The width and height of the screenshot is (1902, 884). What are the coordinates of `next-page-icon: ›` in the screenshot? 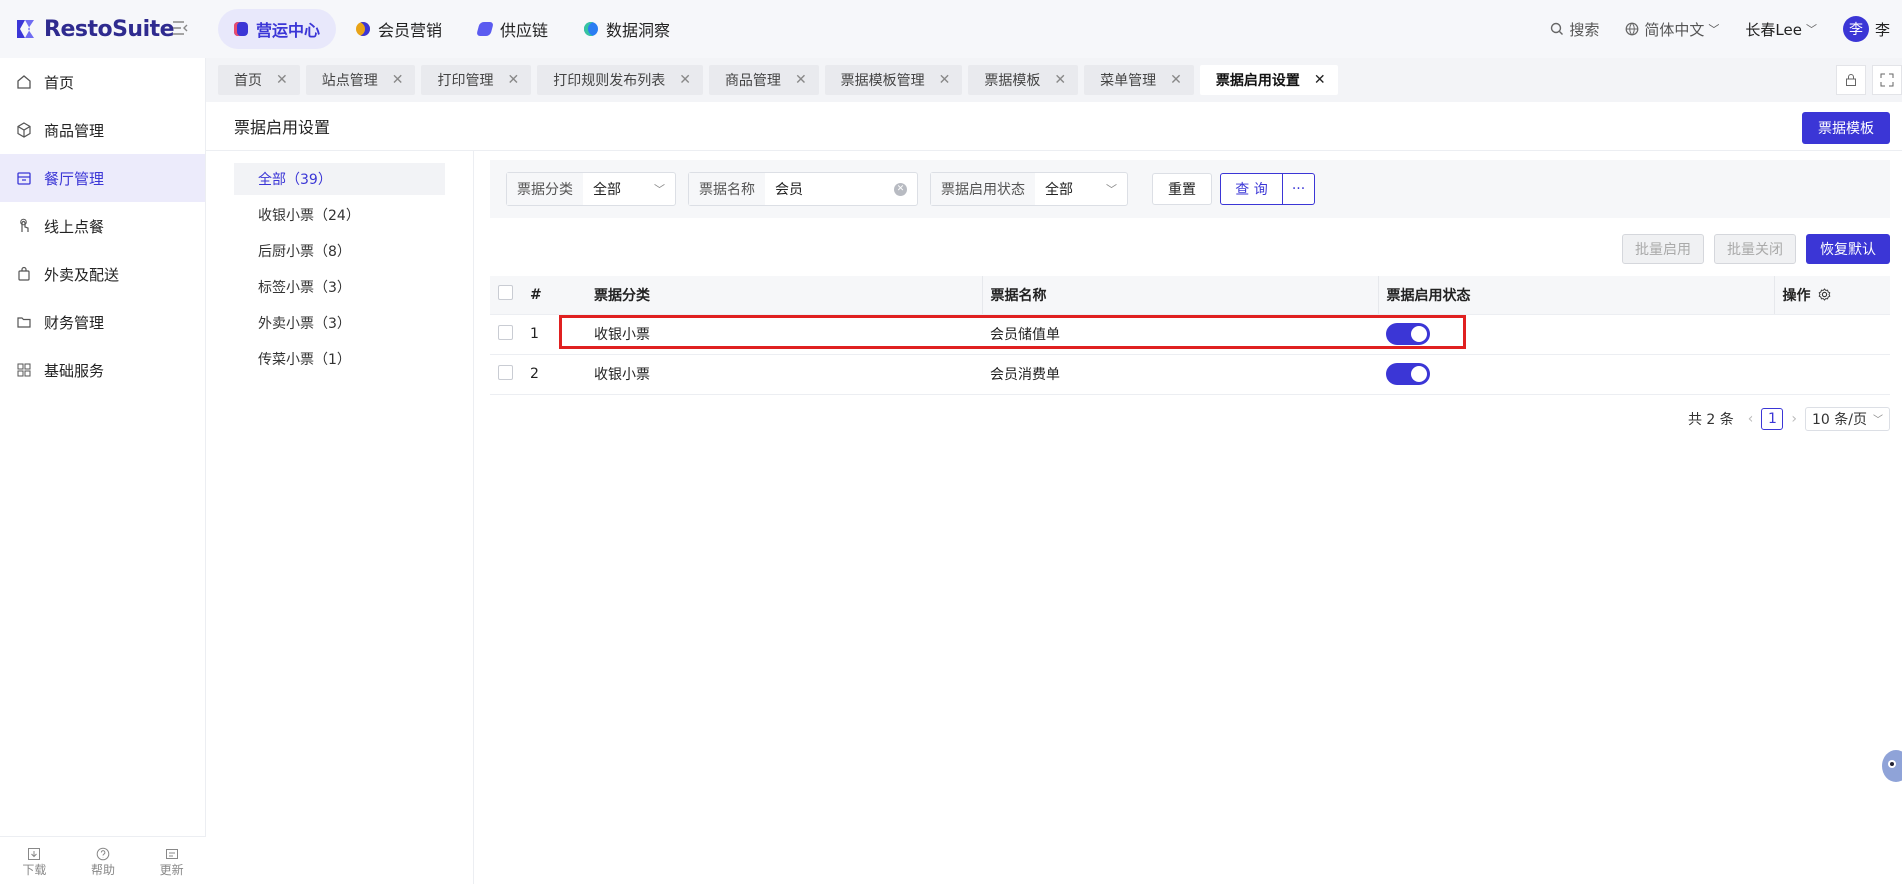 It's located at (1794, 419).